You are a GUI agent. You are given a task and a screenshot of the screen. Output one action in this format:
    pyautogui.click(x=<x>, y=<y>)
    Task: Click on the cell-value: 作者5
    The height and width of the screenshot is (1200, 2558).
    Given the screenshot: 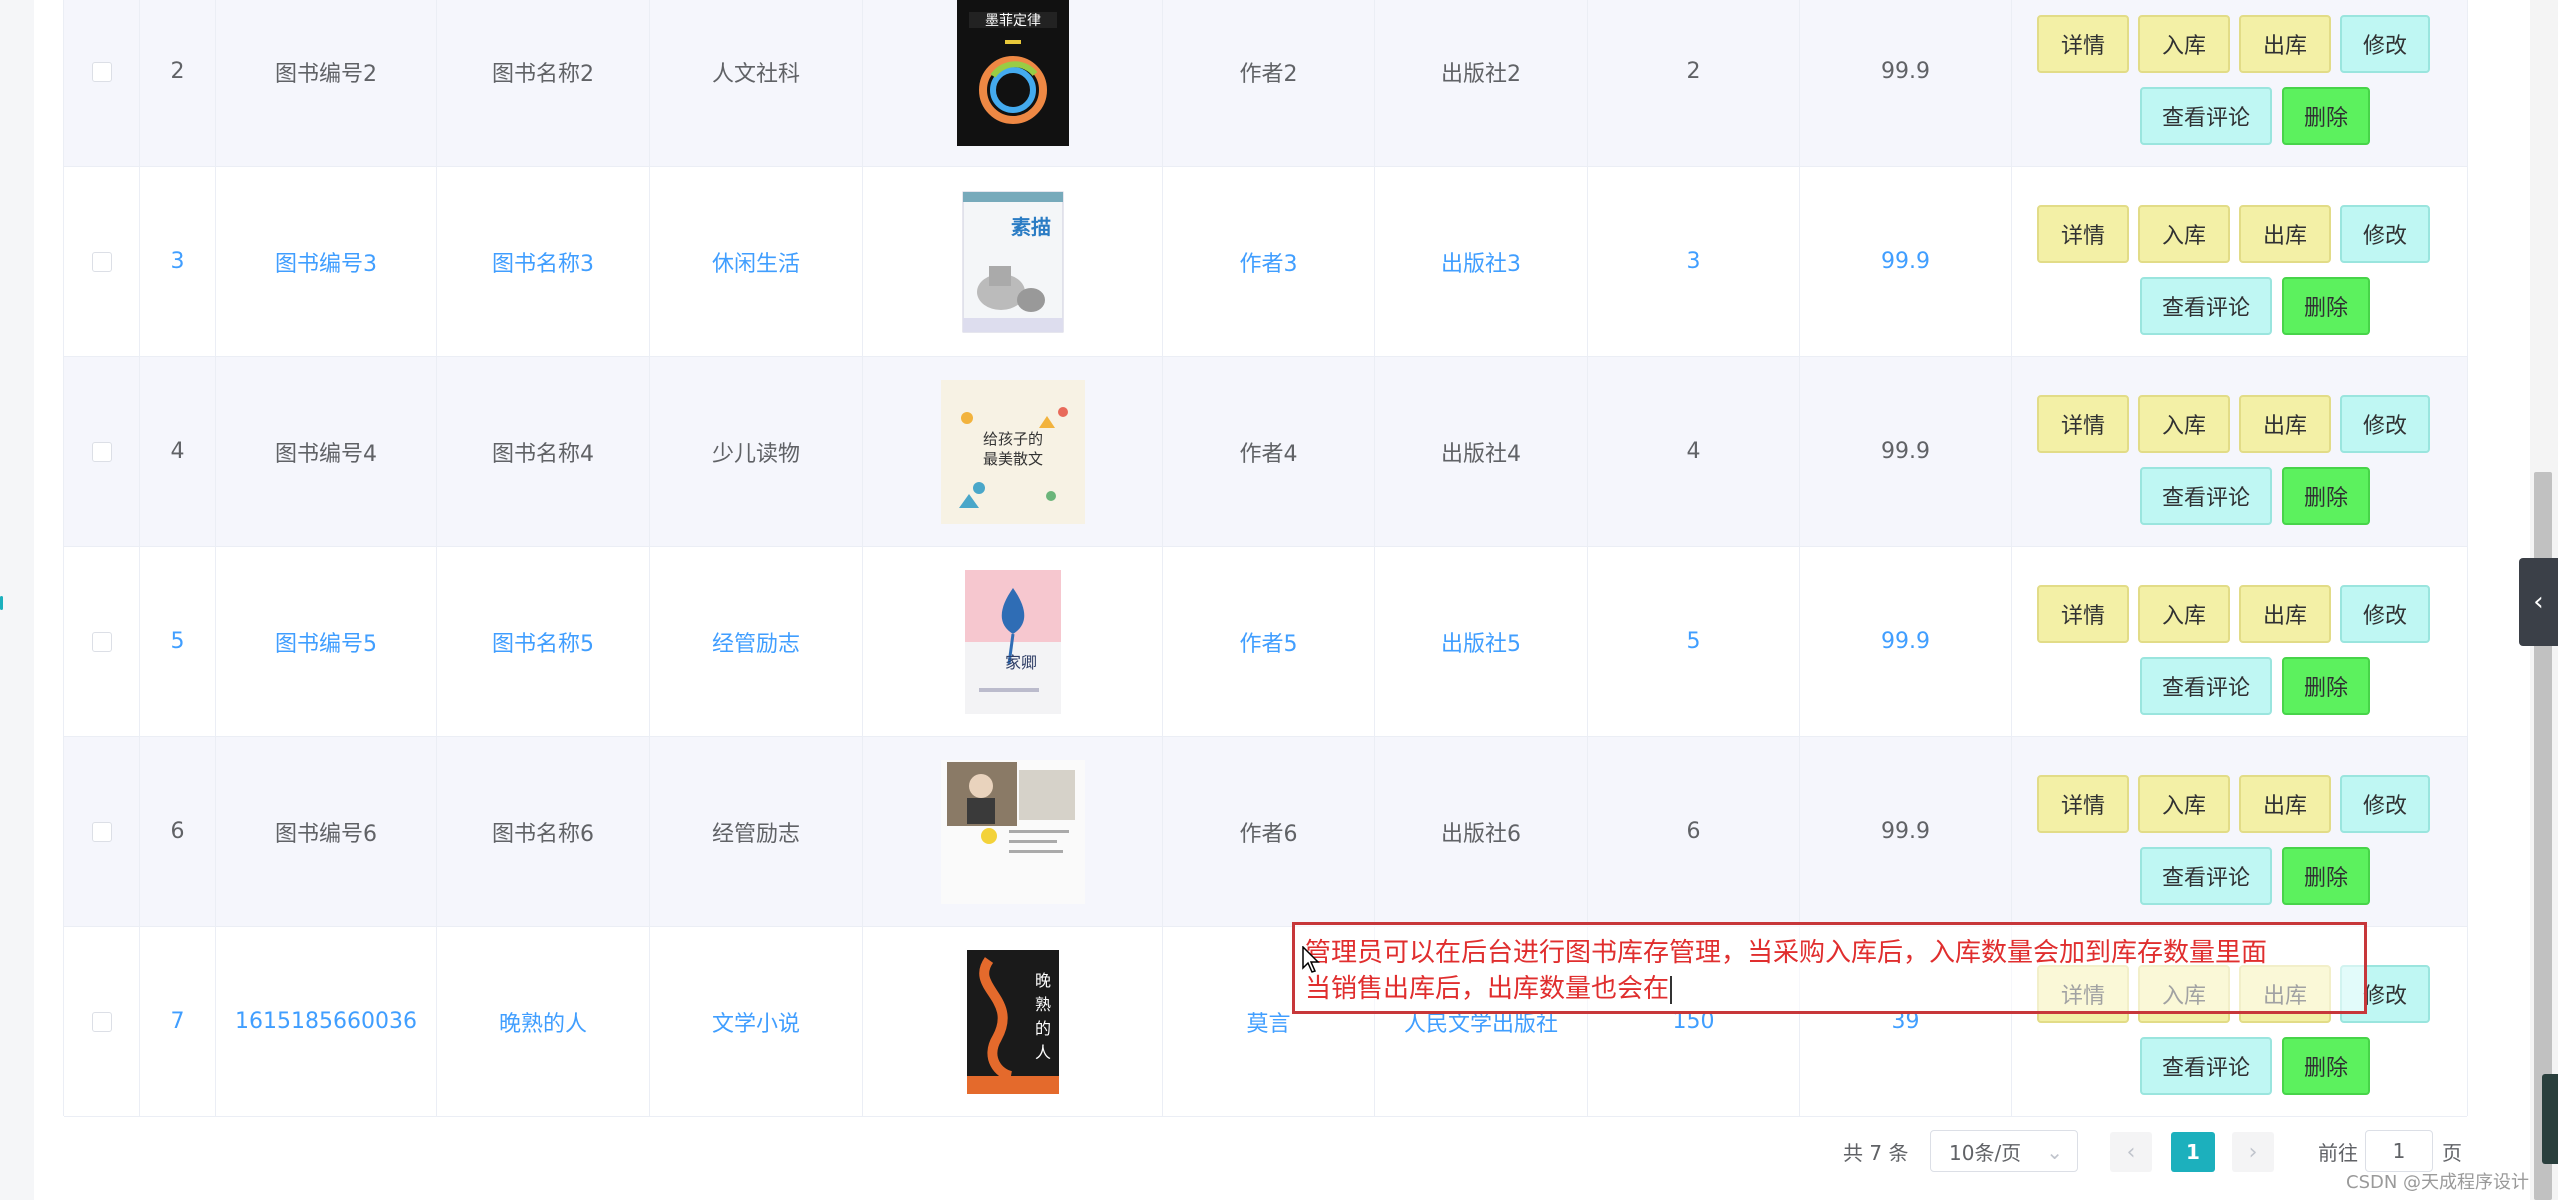 What is the action you would take?
    pyautogui.click(x=1268, y=644)
    